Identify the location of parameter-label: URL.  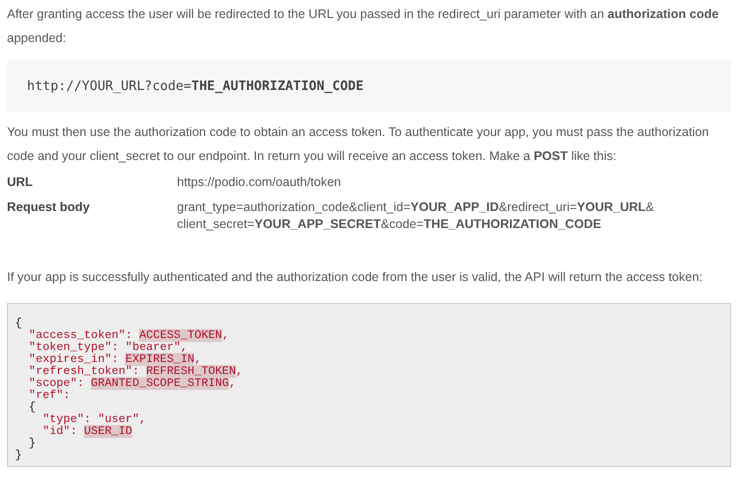
(20, 182).